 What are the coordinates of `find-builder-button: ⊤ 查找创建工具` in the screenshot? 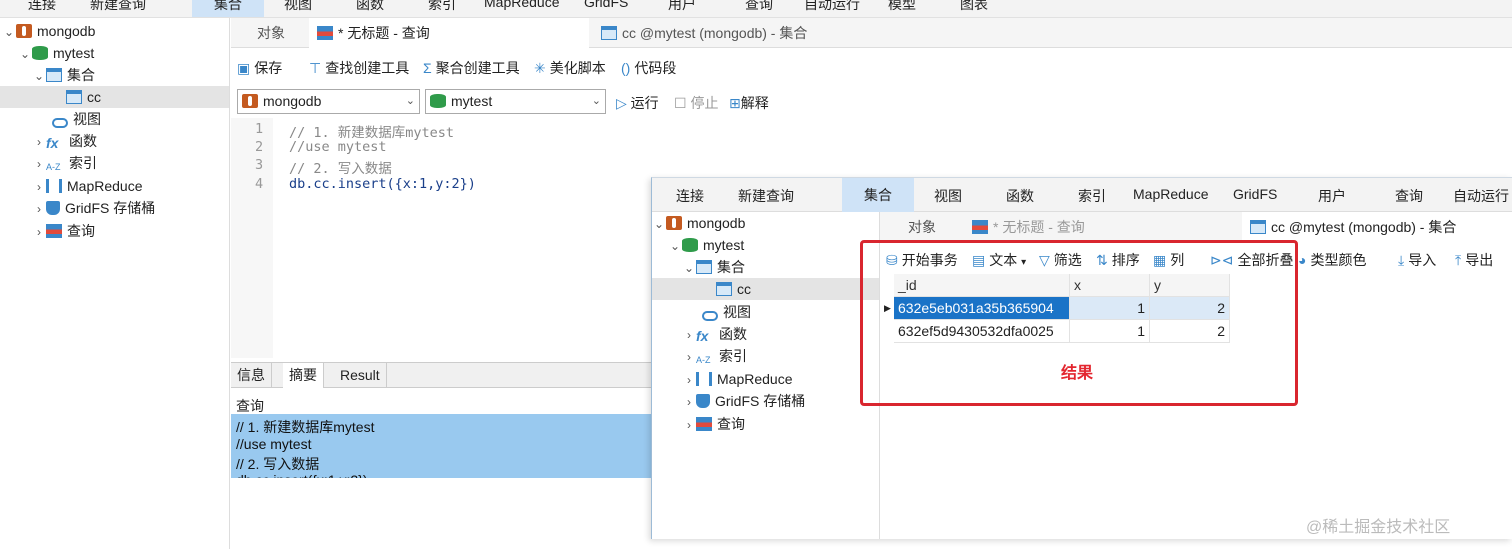 It's located at (359, 68).